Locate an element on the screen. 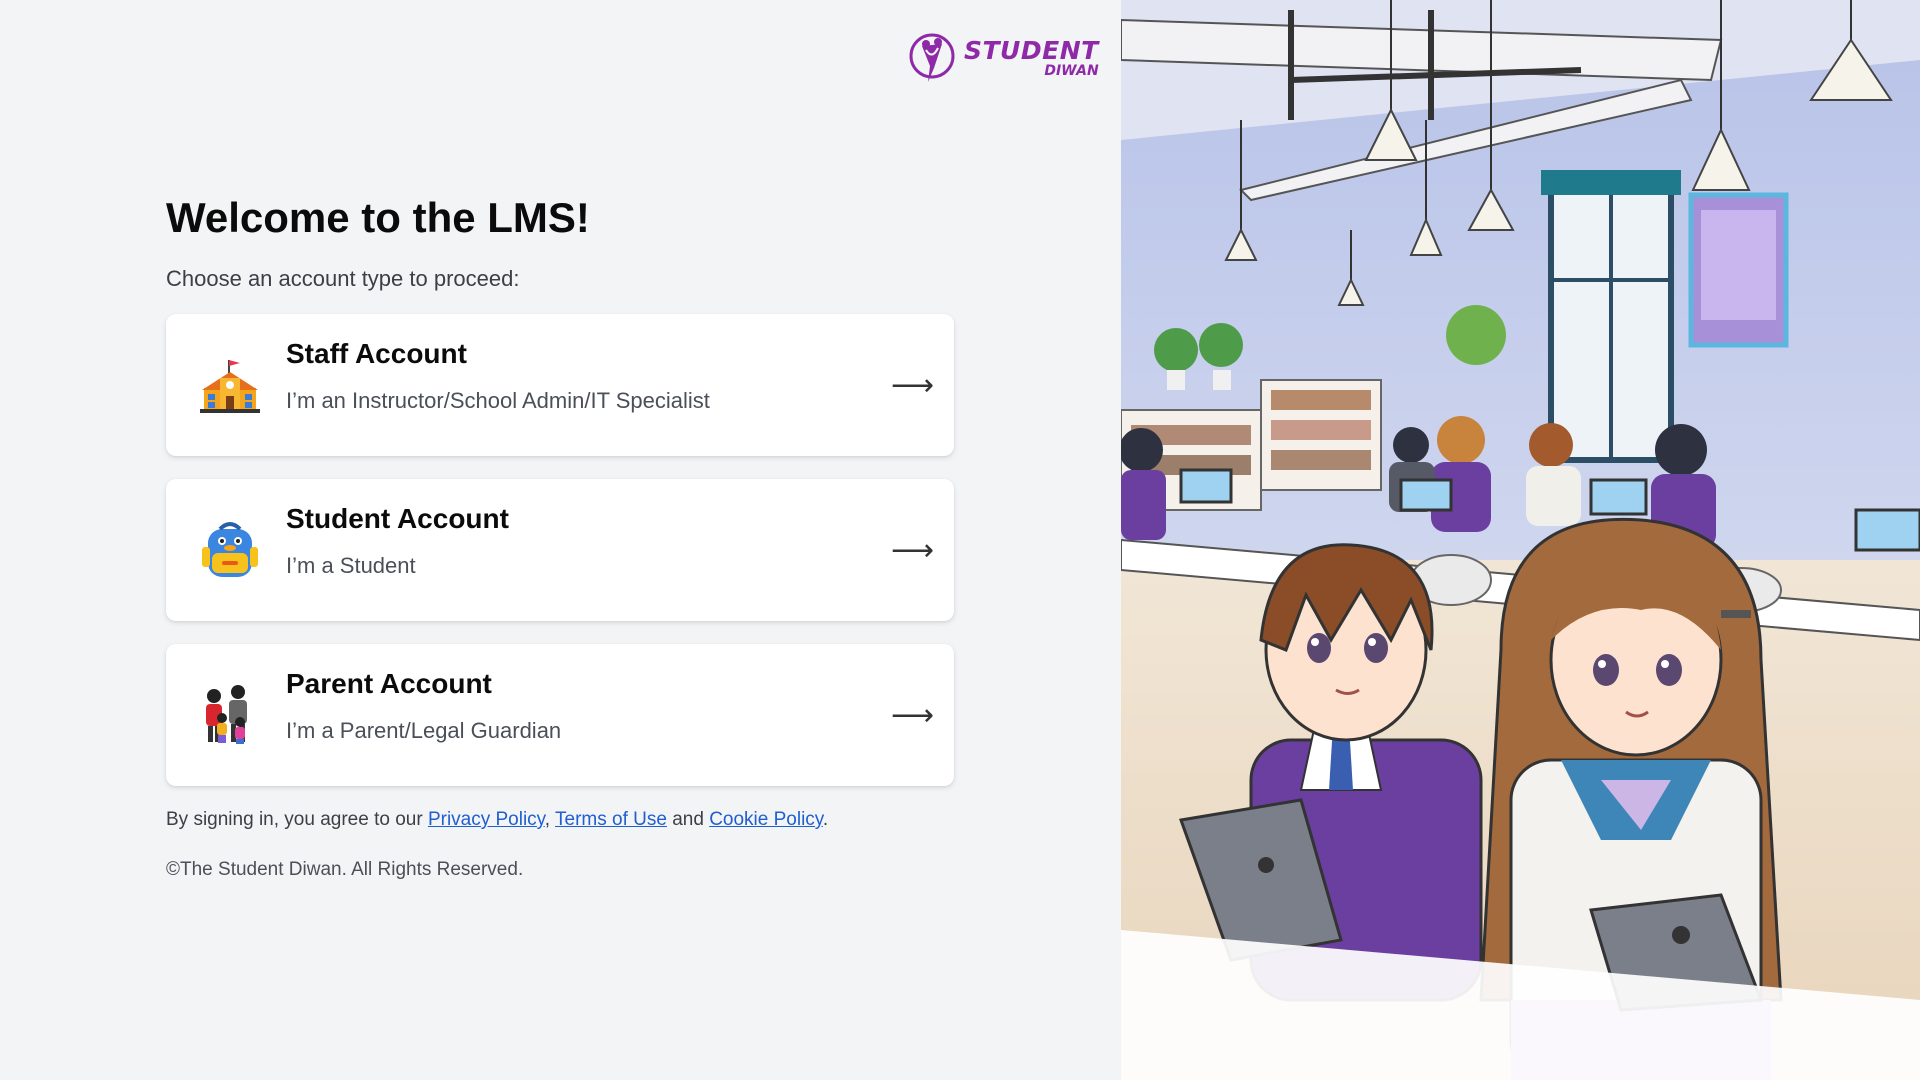  student-account-card: Student Account I’m a Student ⟶ is located at coordinates (560, 550).